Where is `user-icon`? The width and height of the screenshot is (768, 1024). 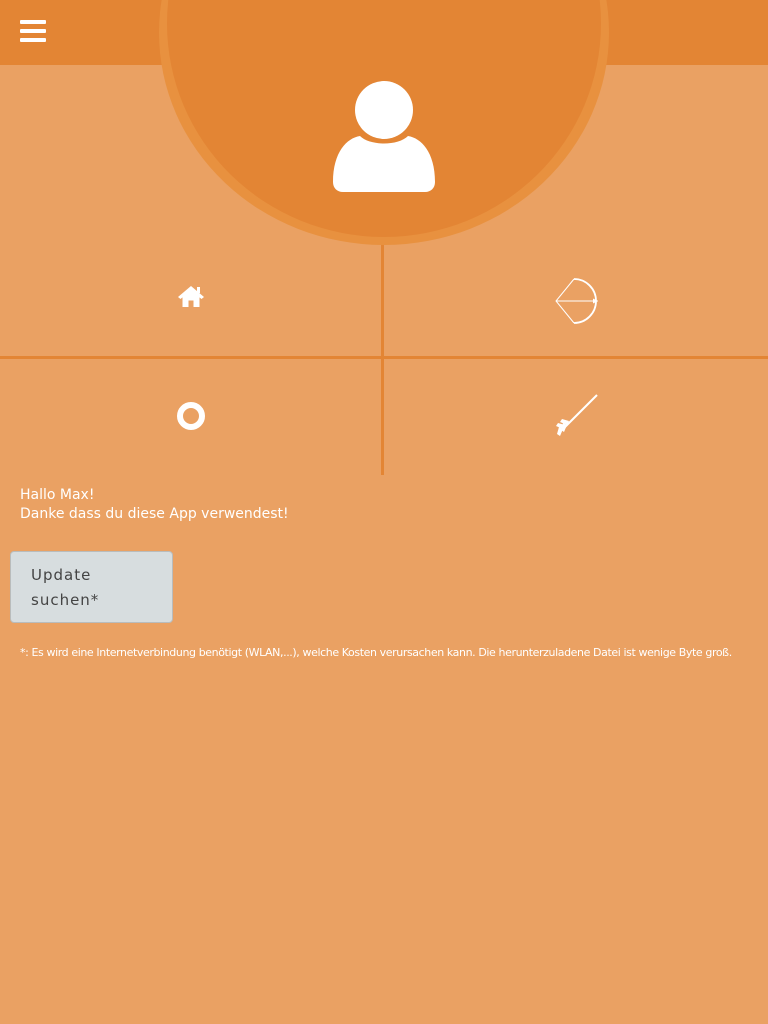
user-icon is located at coordinates (384, 136).